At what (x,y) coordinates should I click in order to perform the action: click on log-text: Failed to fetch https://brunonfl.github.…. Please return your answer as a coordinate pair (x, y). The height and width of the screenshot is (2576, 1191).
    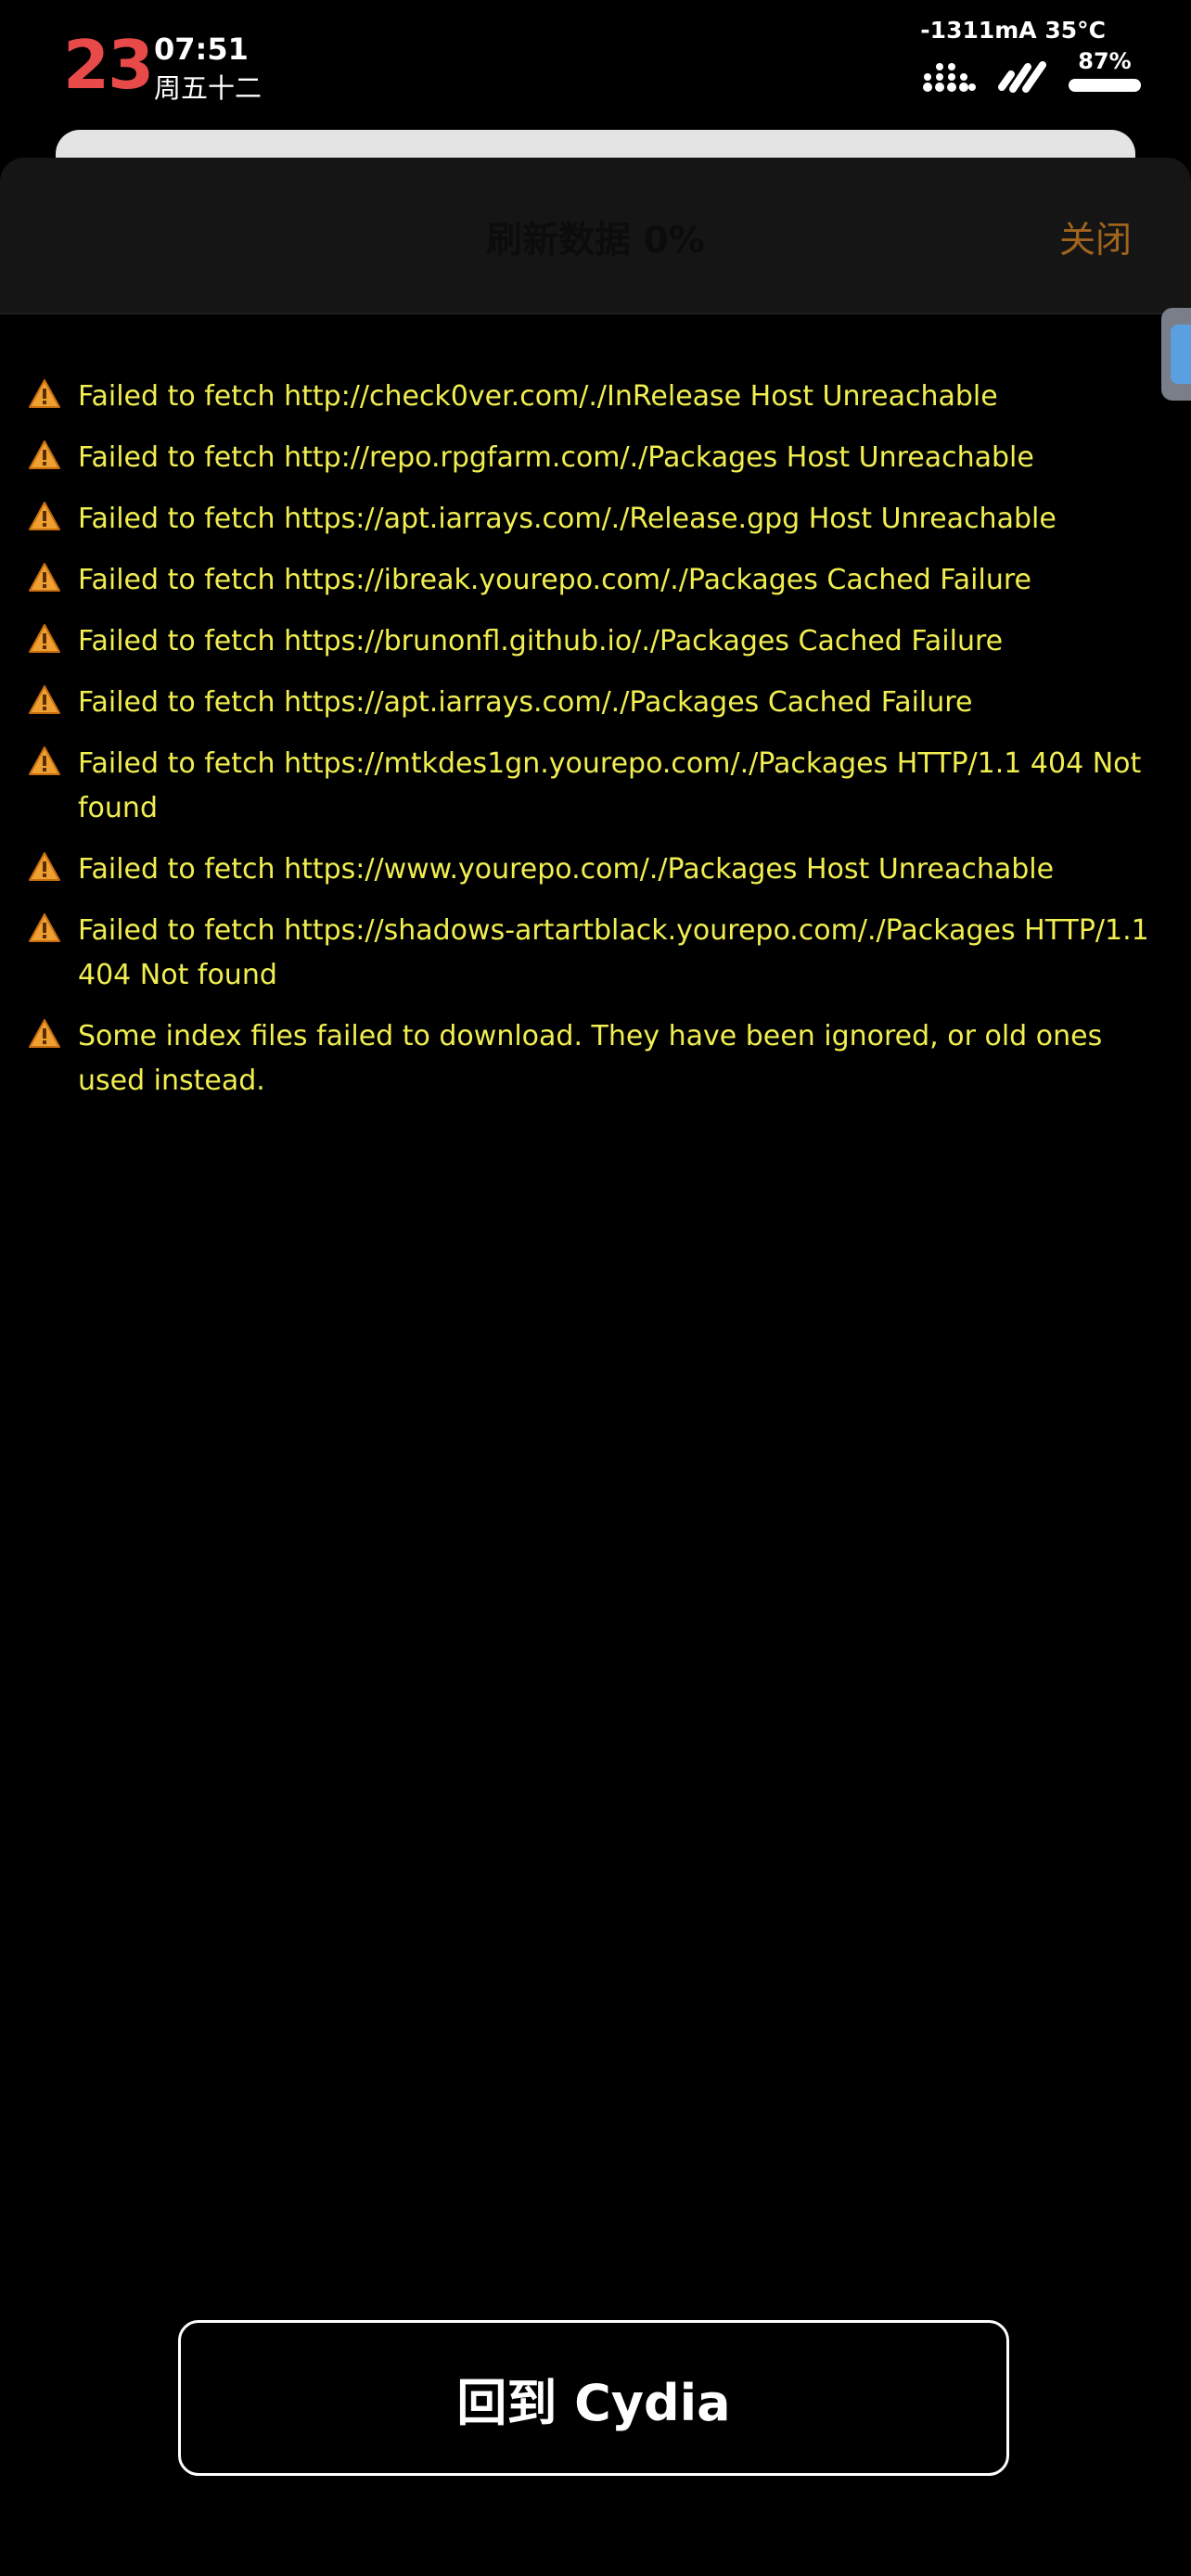
    Looking at the image, I should click on (541, 641).